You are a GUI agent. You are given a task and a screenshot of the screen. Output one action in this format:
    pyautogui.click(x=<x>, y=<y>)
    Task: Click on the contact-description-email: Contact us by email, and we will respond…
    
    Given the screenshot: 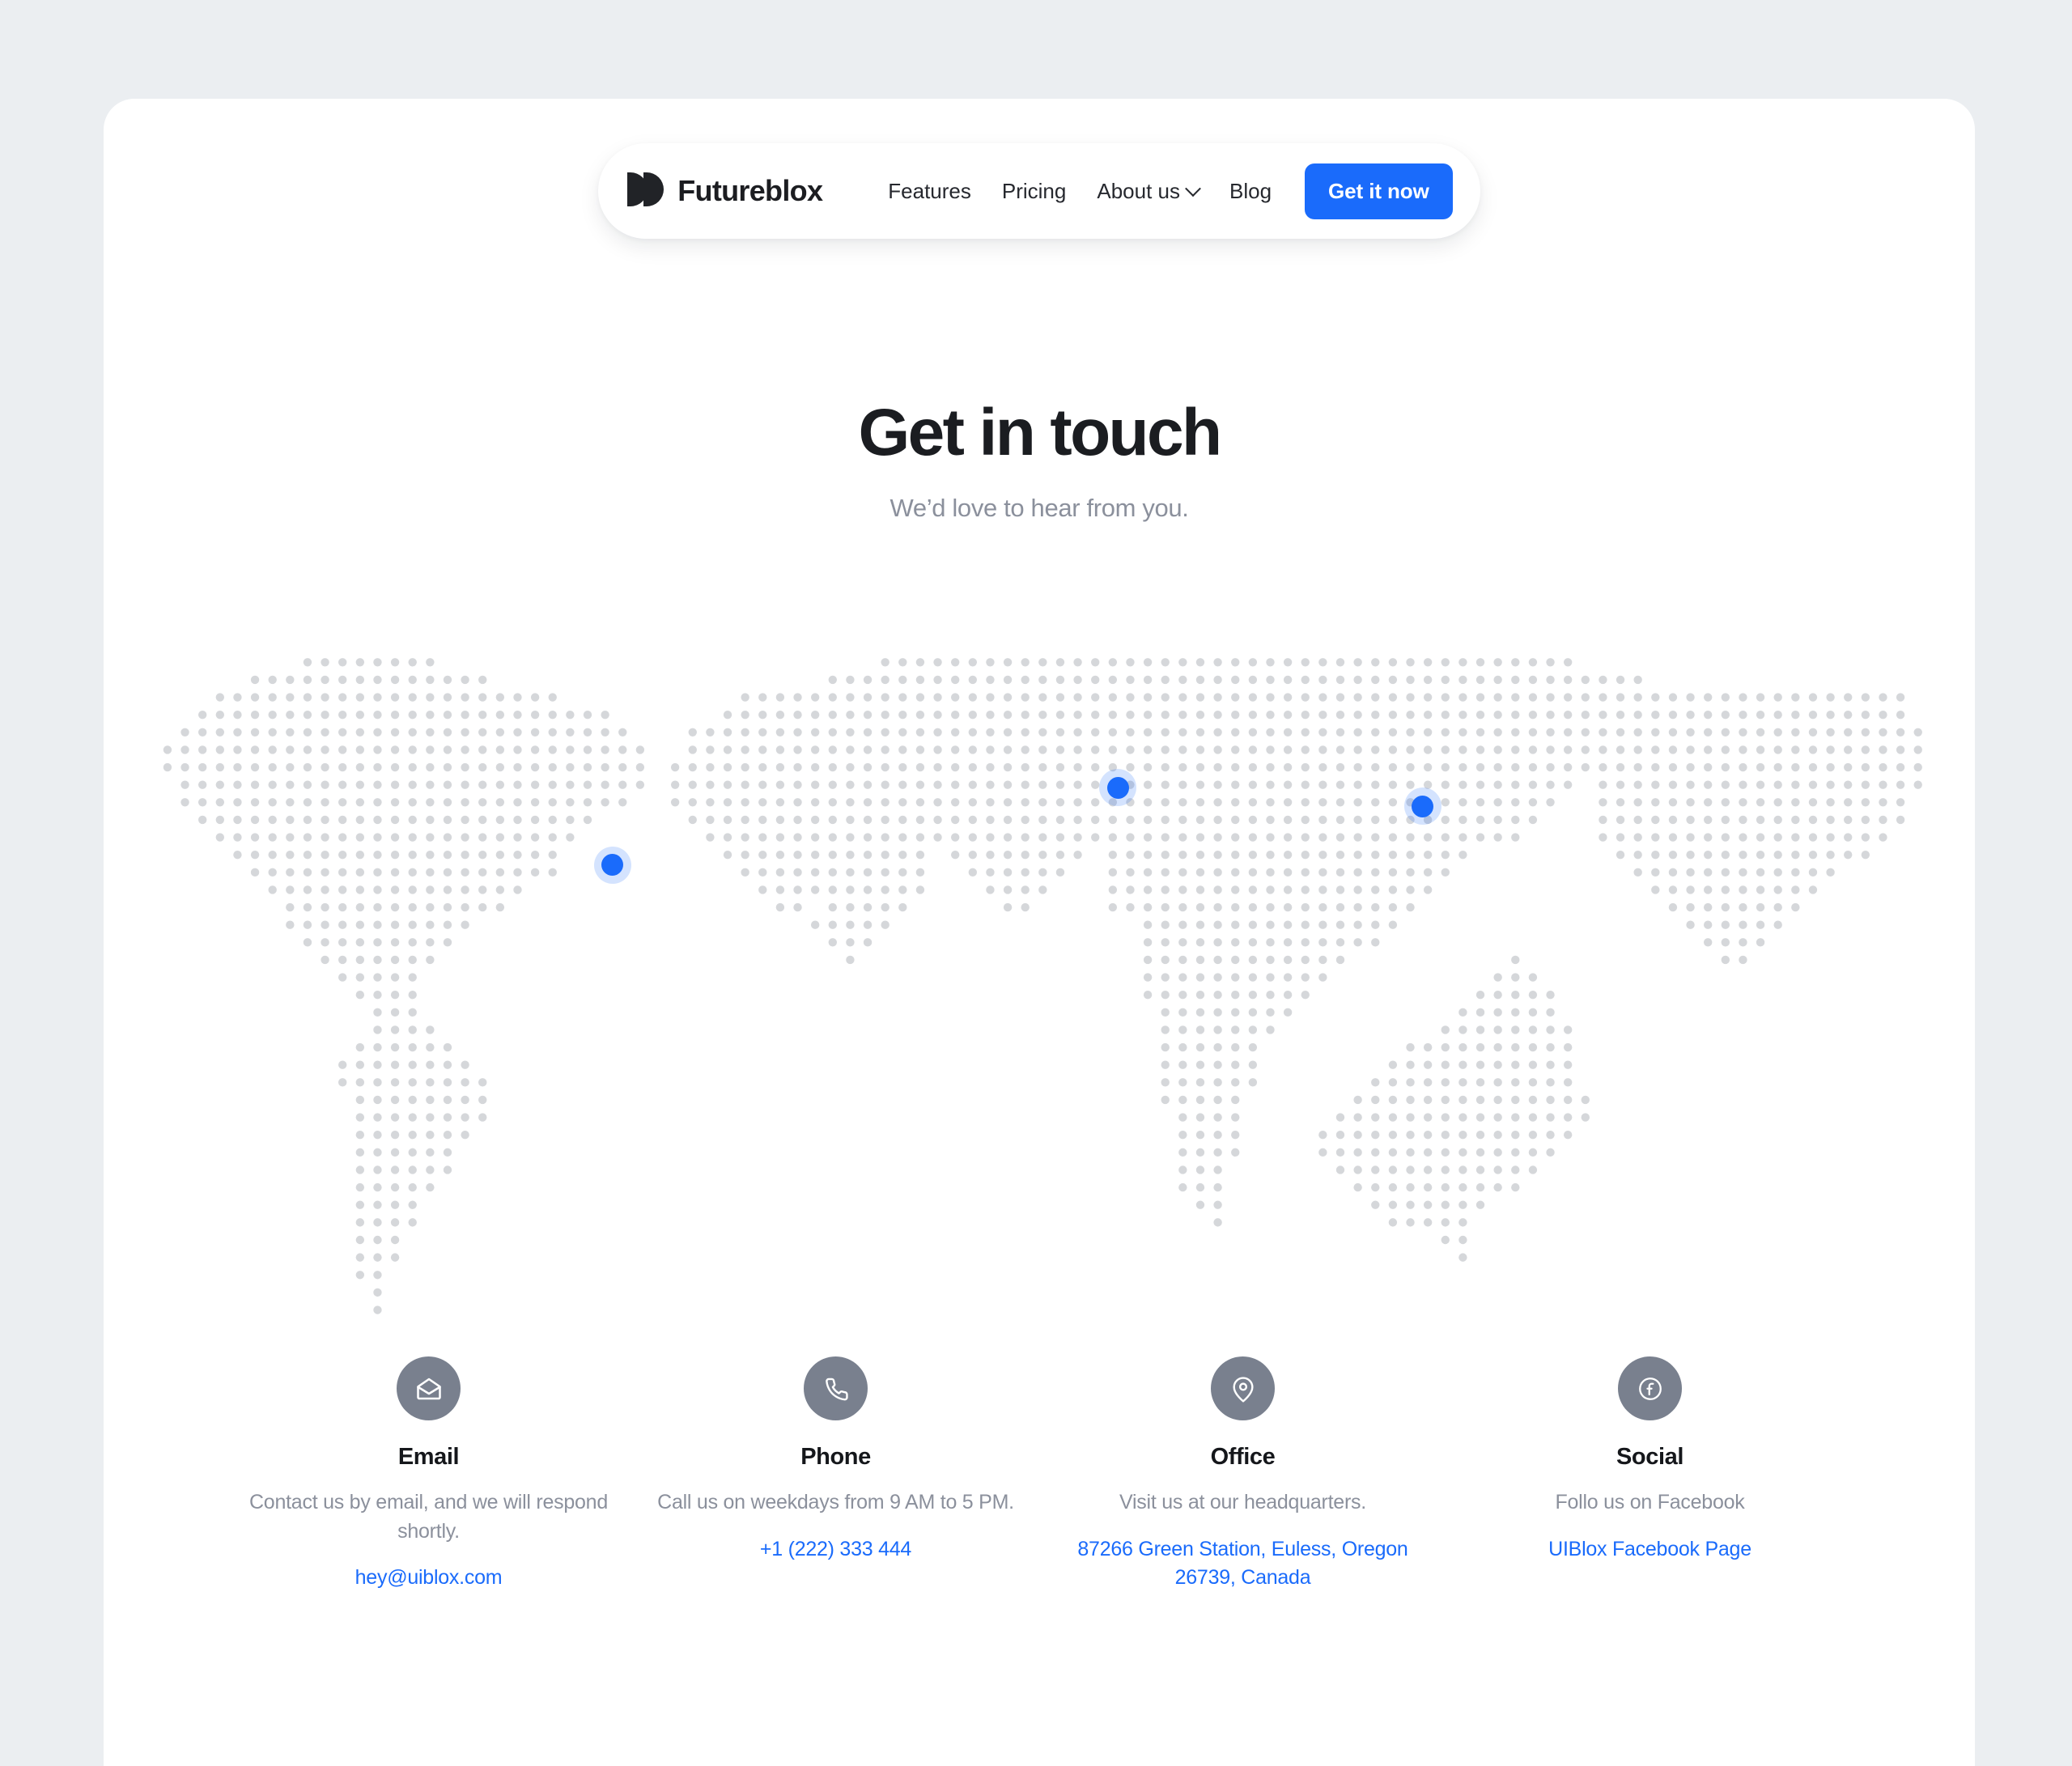 What is the action you would take?
    pyautogui.click(x=428, y=1517)
    